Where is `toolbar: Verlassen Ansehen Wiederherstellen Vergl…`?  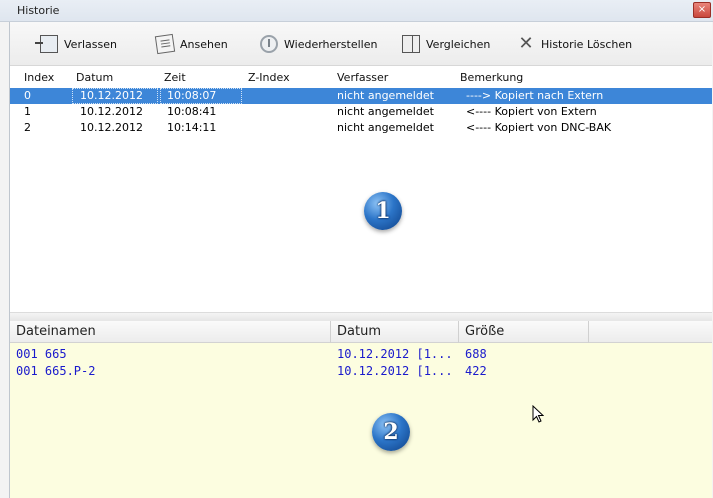
toolbar: Verlassen Ansehen Wiederherstellen Vergl… is located at coordinates (361, 44).